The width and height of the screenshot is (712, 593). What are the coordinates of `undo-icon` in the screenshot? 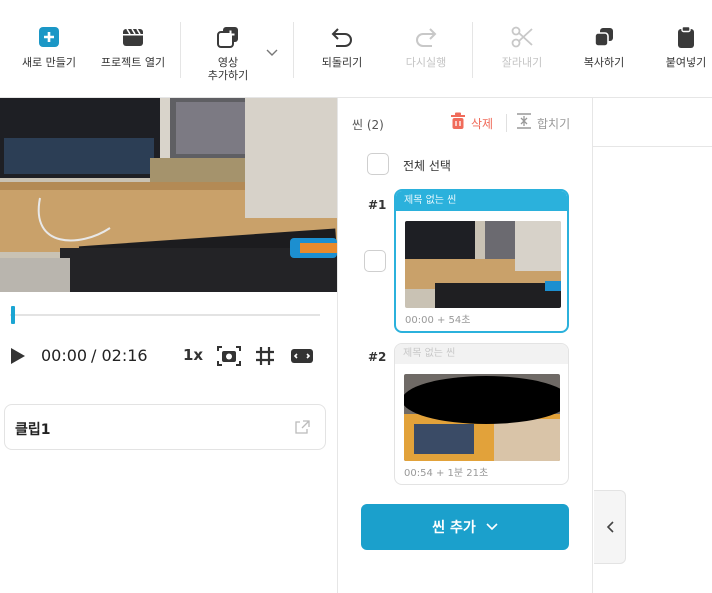 It's located at (342, 37).